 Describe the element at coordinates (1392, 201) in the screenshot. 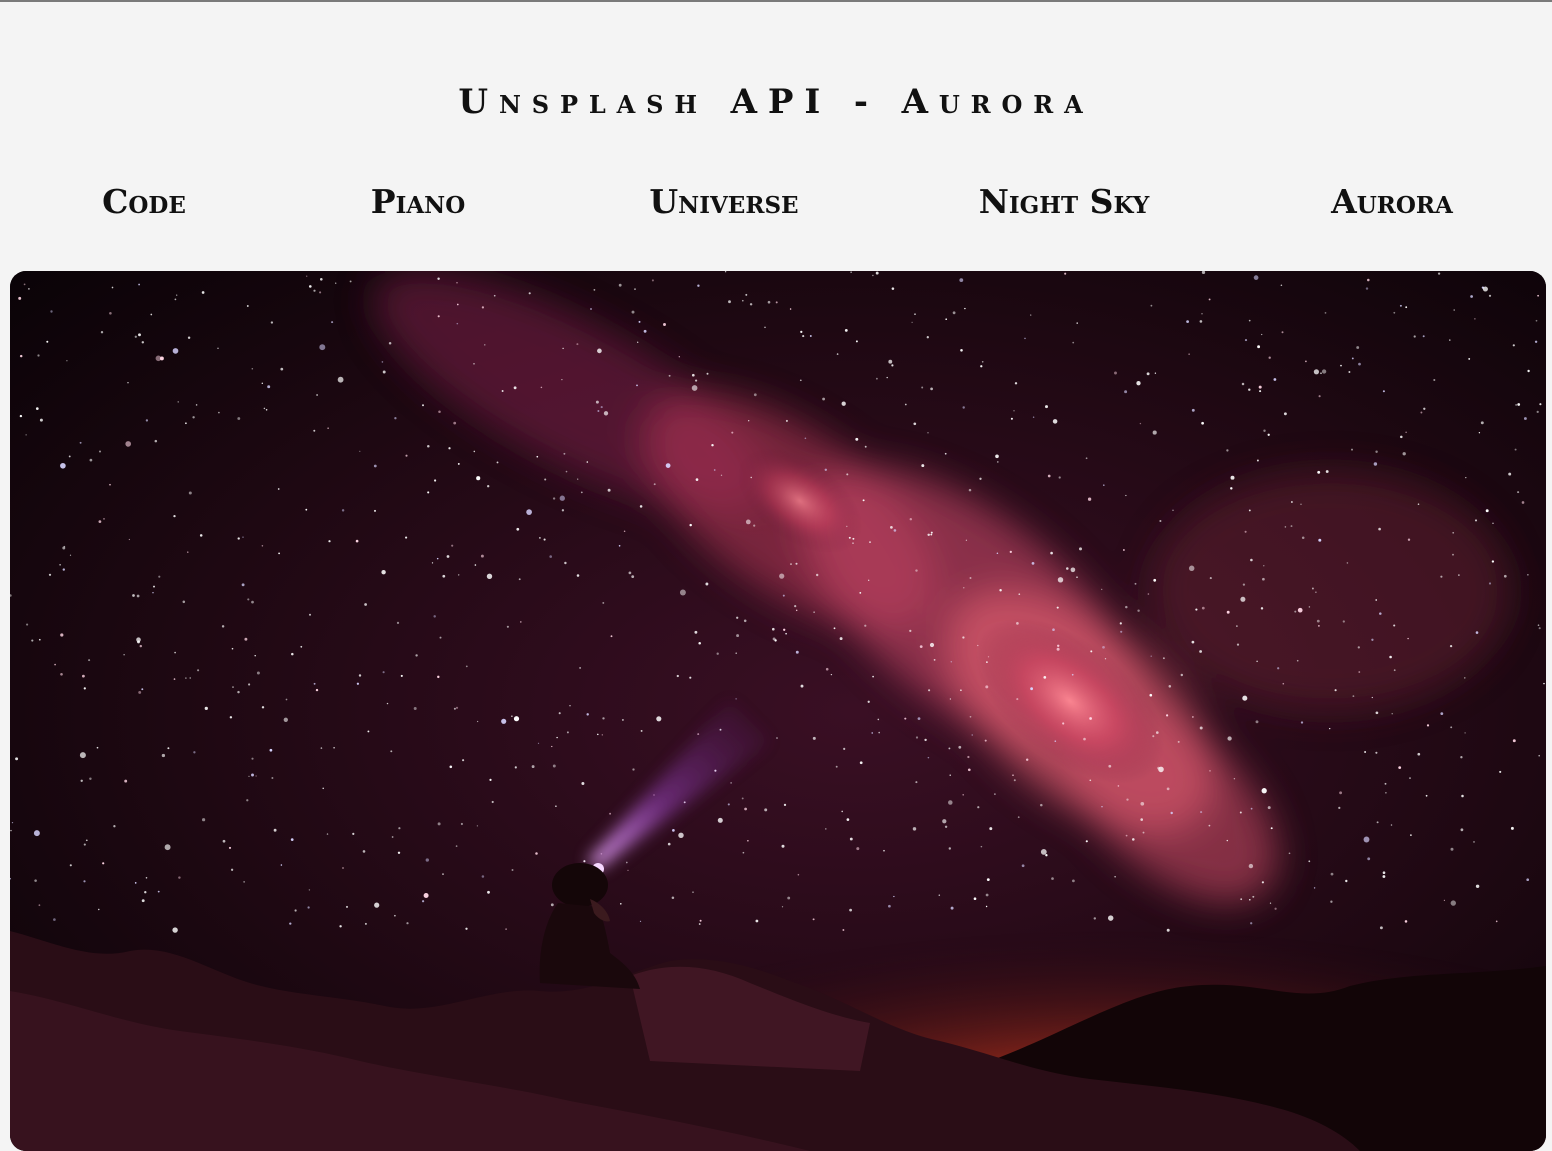

I see `nav-item-aurora: Aurora` at that location.